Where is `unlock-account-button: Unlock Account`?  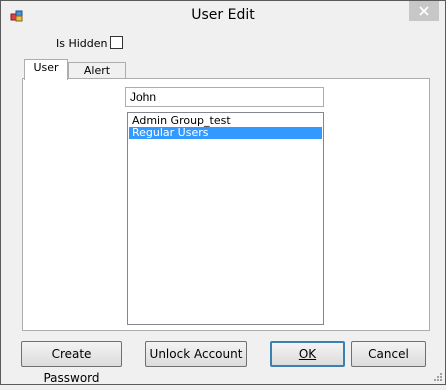
unlock-account-button: Unlock Account is located at coordinates (196, 354).